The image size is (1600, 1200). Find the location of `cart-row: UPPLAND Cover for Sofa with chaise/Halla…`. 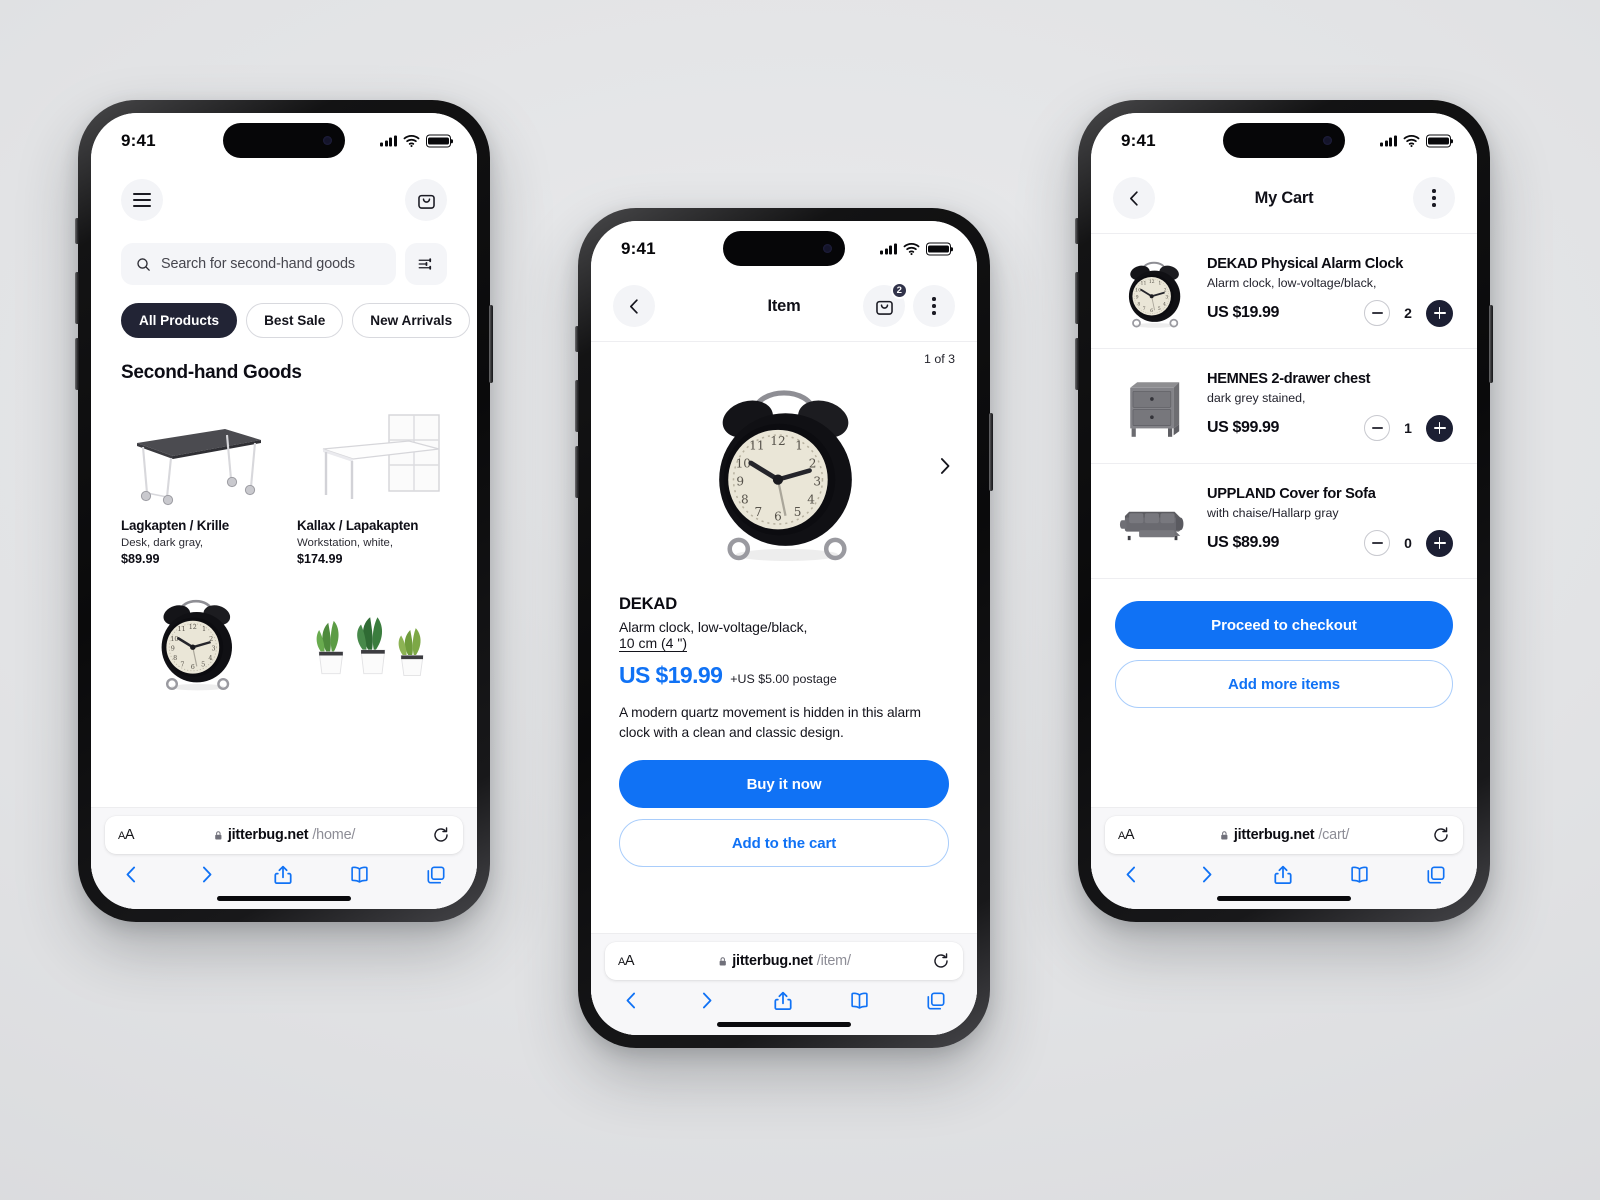

cart-row: UPPLAND Cover for Sofa with chaise/Halla… is located at coordinates (1284, 521).